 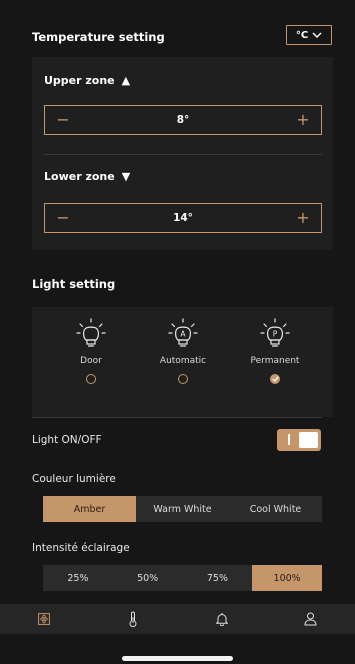 I want to click on mode-radio-checked, so click(x=275, y=379).